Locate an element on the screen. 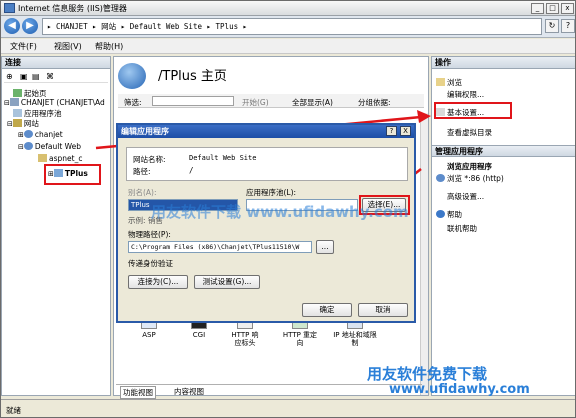 This screenshot has height=418, width=576. arrowhead-basic-settings is located at coordinates (424, 116).